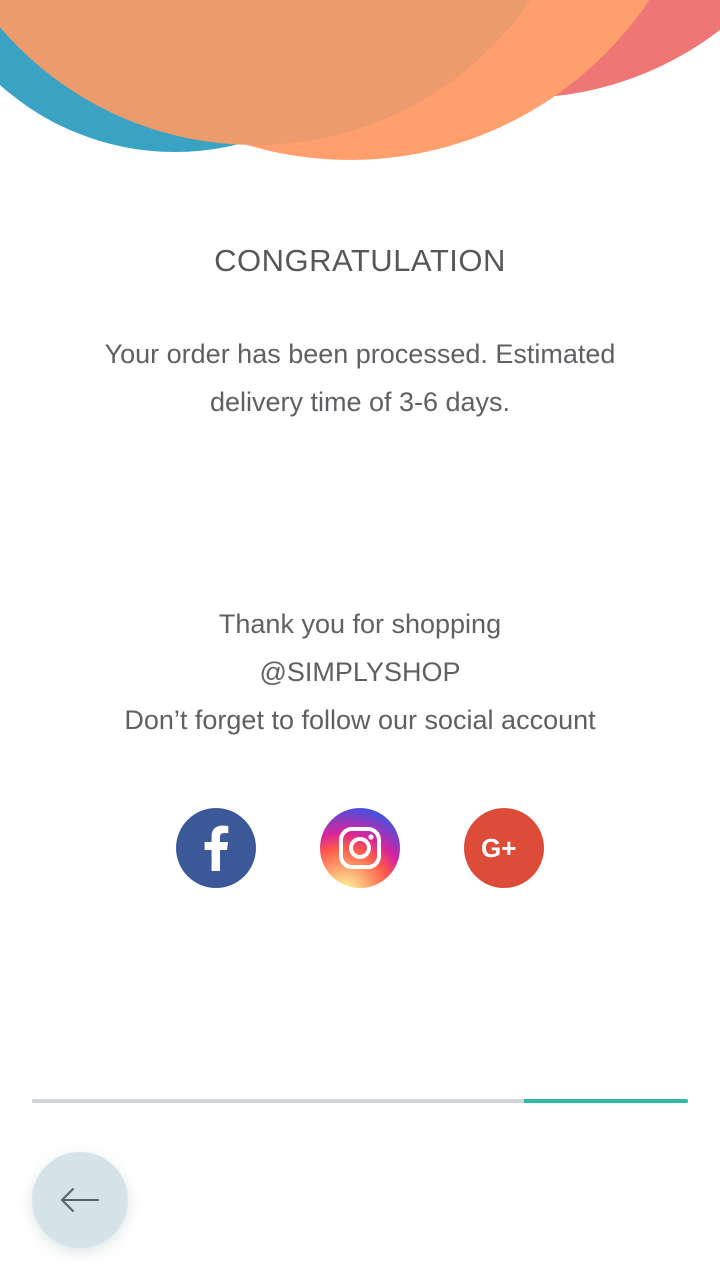 This screenshot has width=720, height=1280. I want to click on social-buttons: G+, so click(360, 848).